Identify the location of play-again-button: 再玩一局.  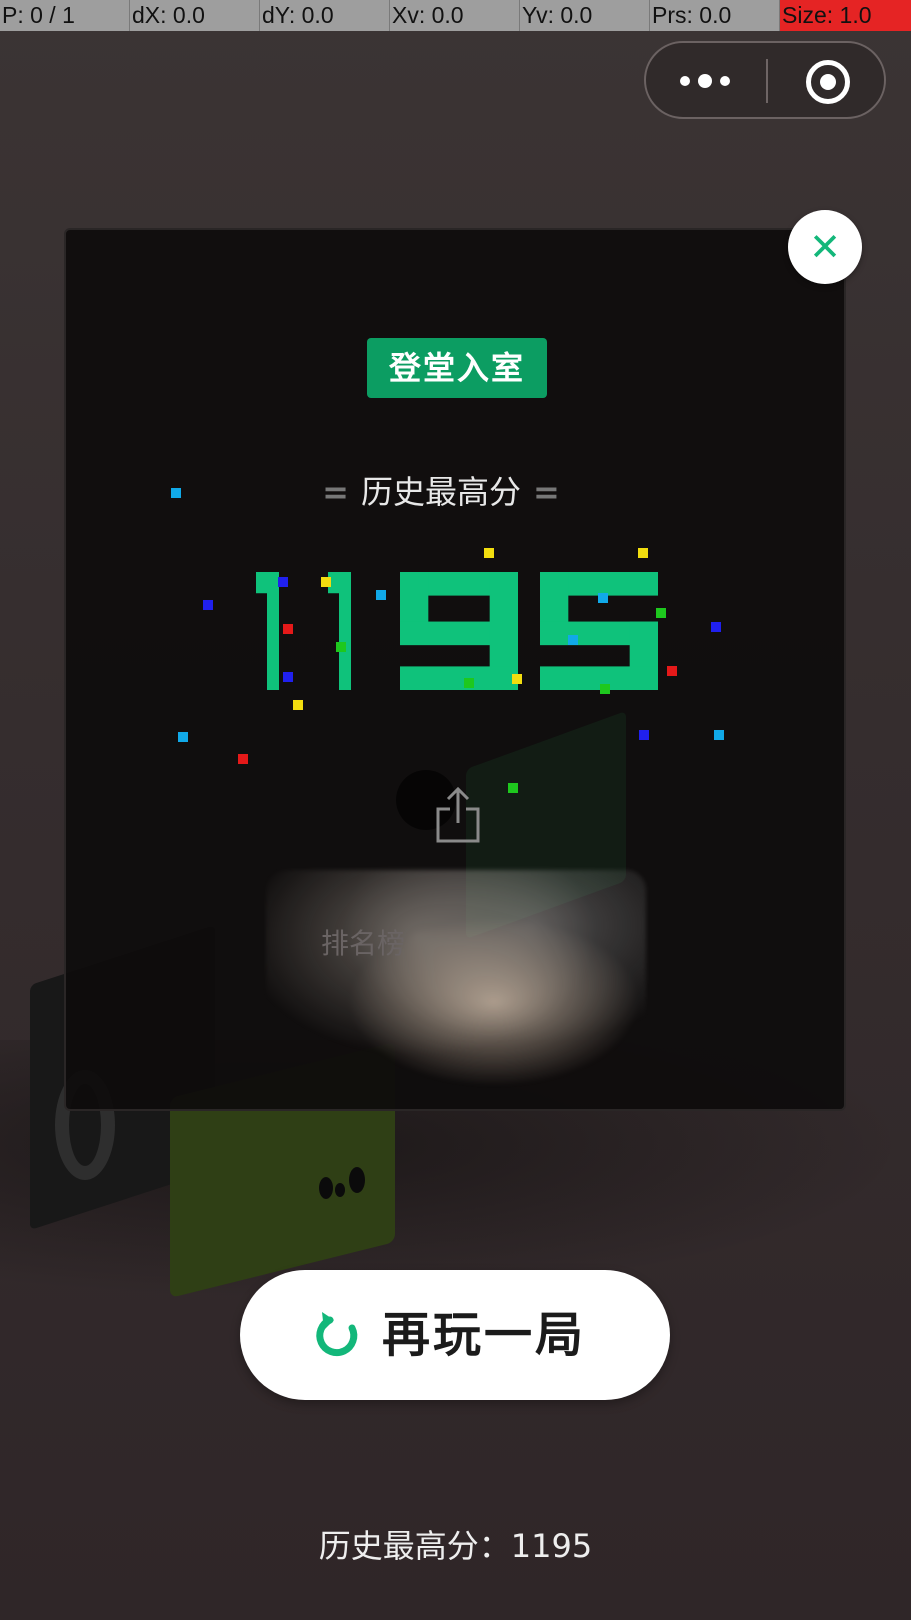
(455, 1335).